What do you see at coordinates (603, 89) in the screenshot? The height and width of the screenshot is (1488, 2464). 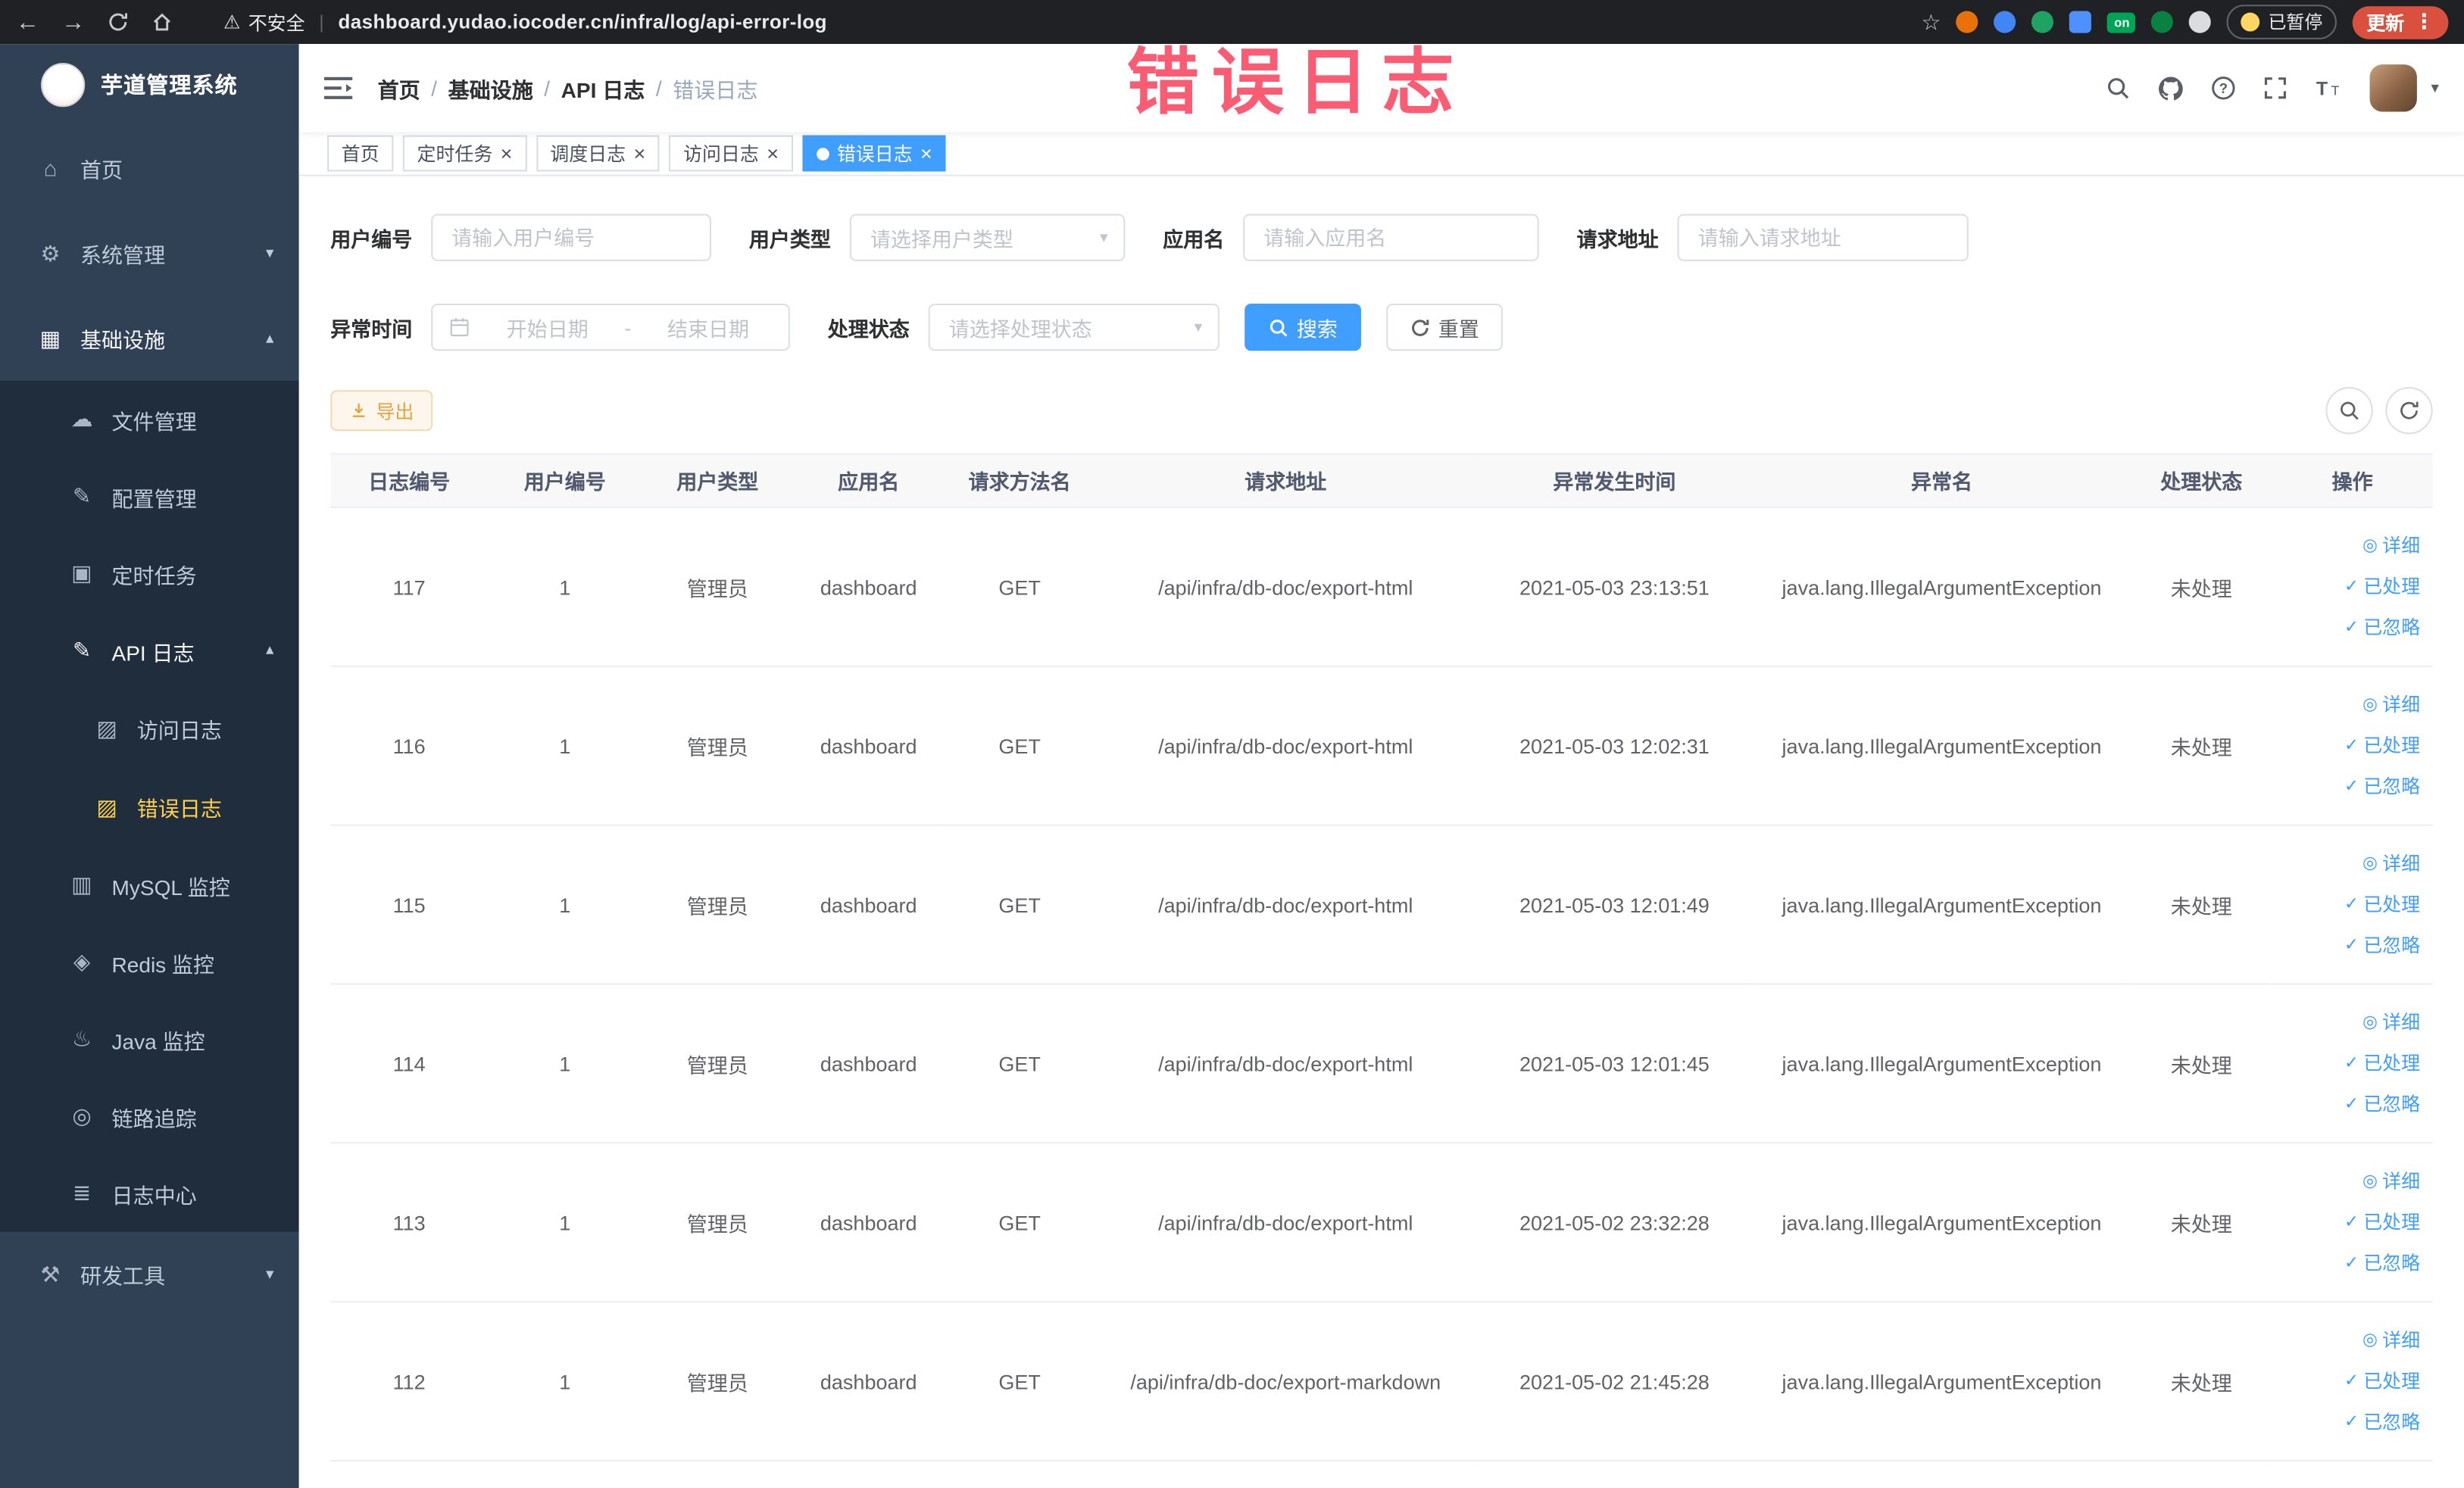 I see `breadcrumb-item: API 日志` at bounding box center [603, 89].